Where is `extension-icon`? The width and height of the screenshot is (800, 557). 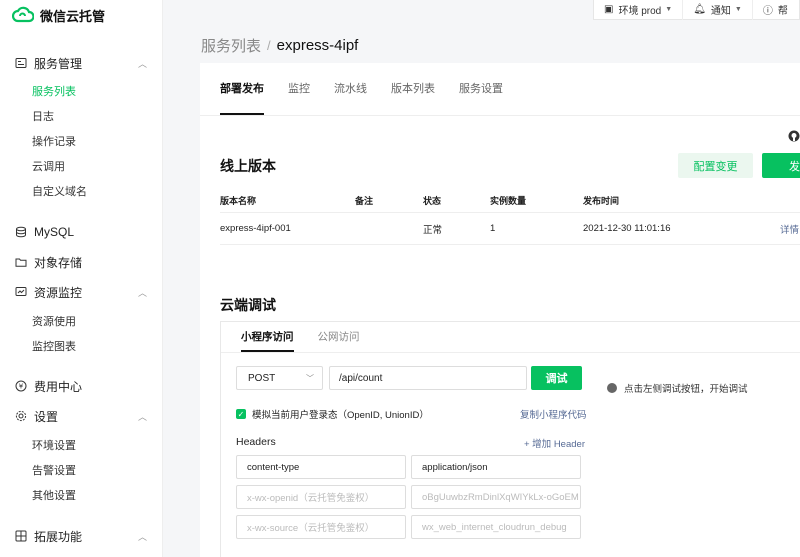 extension-icon is located at coordinates (21, 536).